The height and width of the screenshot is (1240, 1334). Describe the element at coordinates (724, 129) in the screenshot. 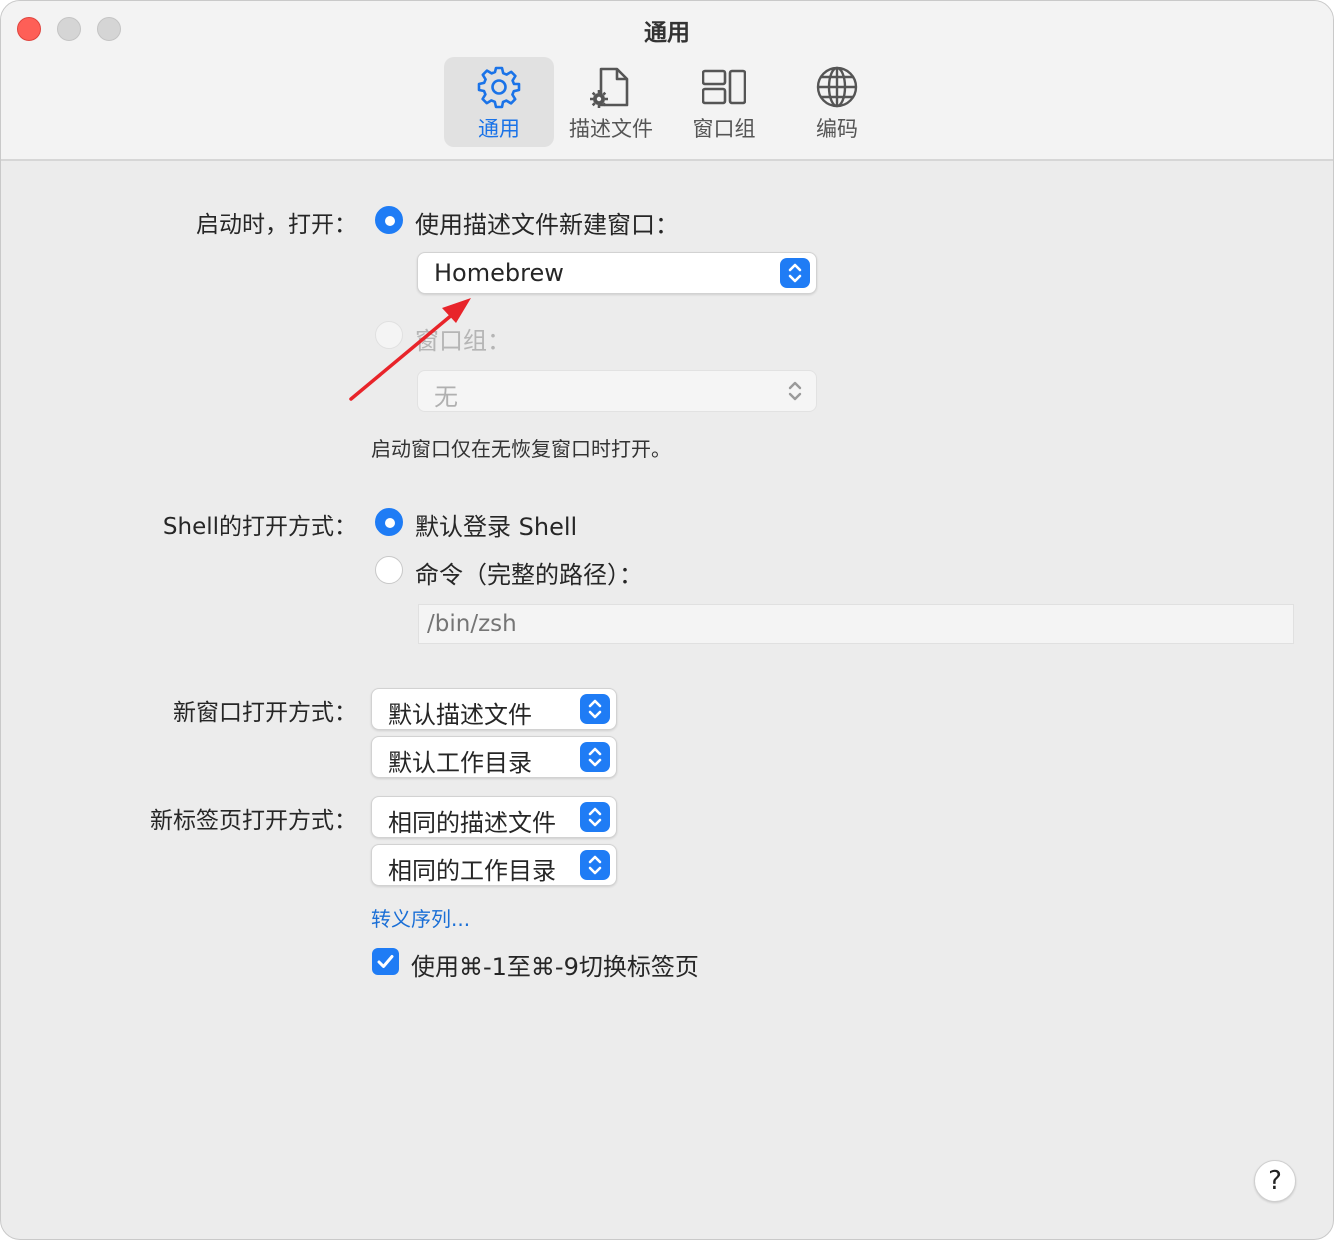

I see `tab-window-groups-label: 窗口组` at that location.